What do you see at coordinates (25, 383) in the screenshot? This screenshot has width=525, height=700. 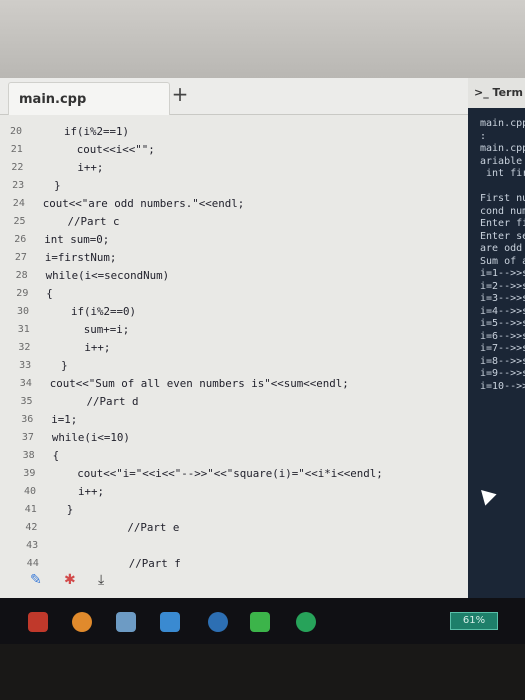 I see `line-number: 34` at bounding box center [25, 383].